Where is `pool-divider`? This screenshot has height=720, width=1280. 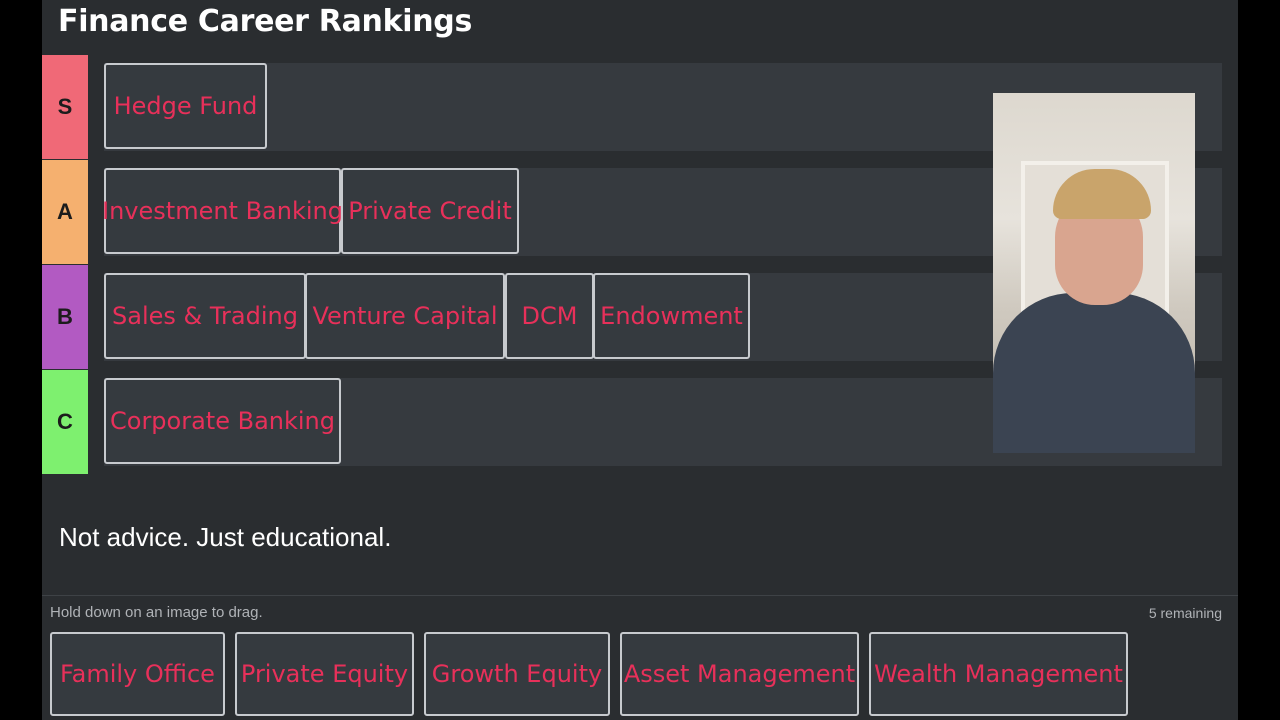 pool-divider is located at coordinates (640, 595).